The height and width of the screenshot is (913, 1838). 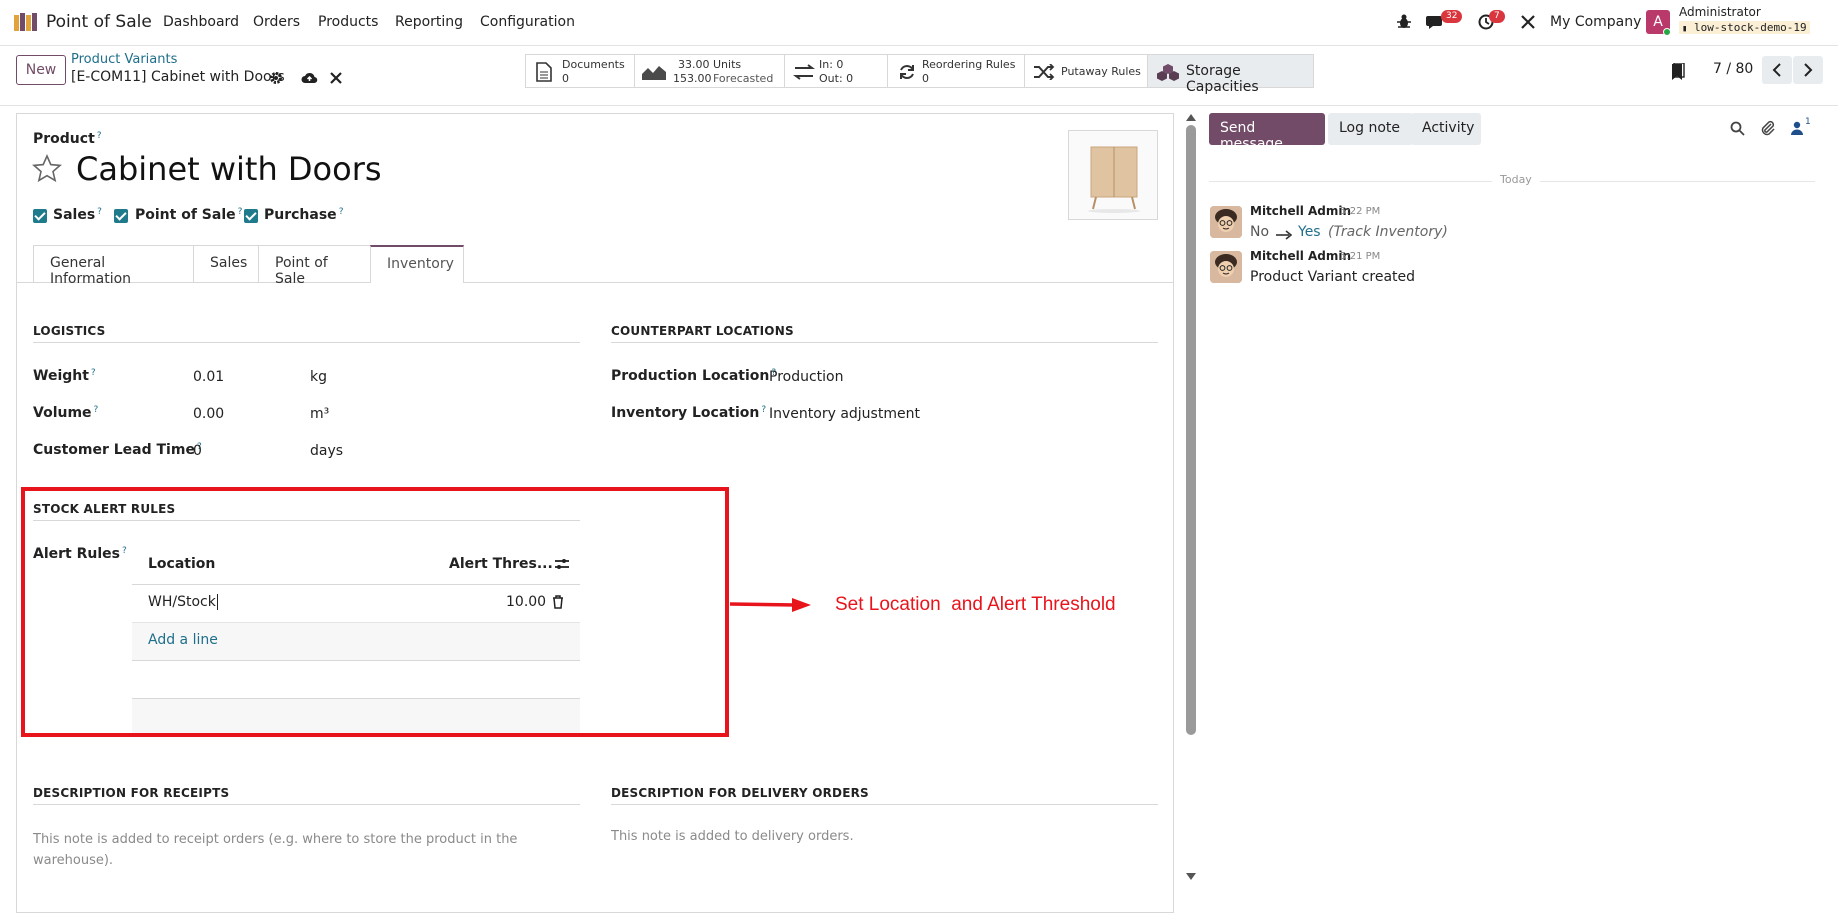 What do you see at coordinates (201, 22) in the screenshot?
I see `menu-dashboard: Dashboard` at bounding box center [201, 22].